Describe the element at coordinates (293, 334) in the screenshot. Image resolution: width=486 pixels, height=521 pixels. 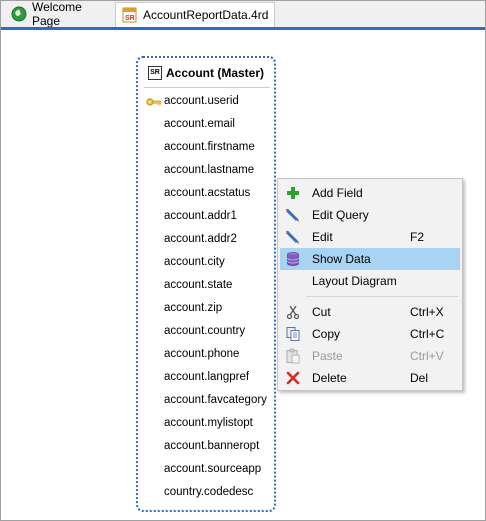
I see `copy-icon` at that location.